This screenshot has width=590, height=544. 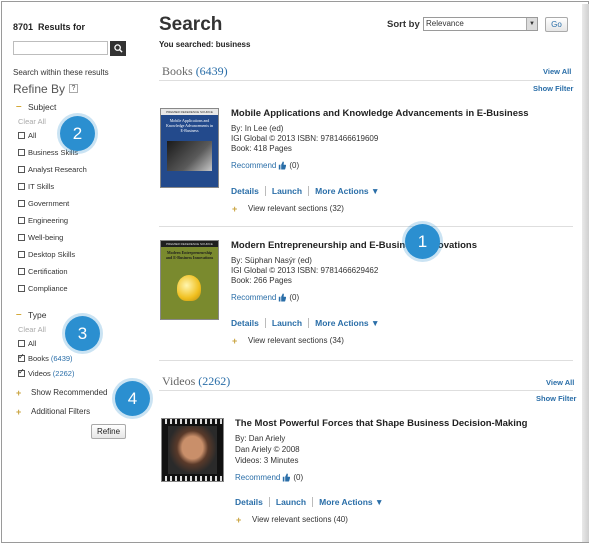 I want to click on type-clear-all: Clear All, so click(x=32, y=329).